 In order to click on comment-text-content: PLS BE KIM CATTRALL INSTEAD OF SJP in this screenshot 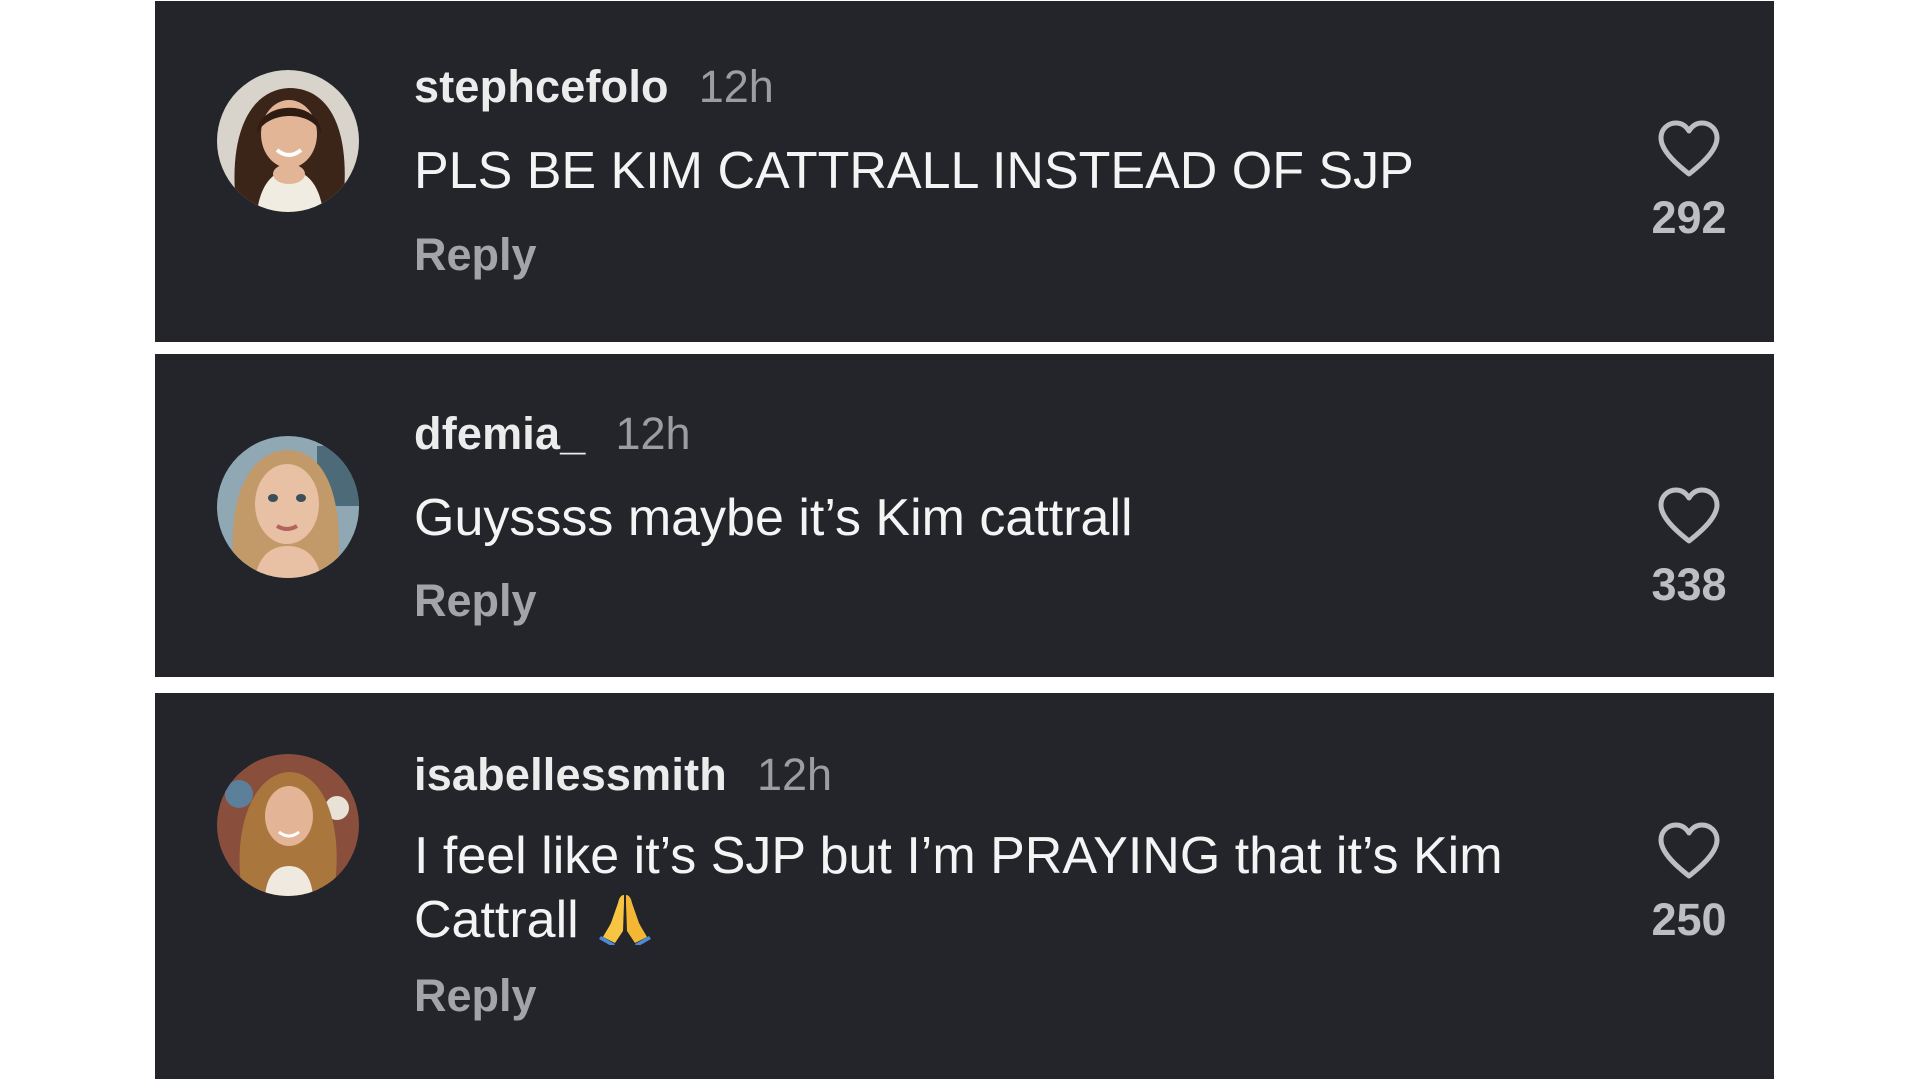, I will do `click(914, 171)`.